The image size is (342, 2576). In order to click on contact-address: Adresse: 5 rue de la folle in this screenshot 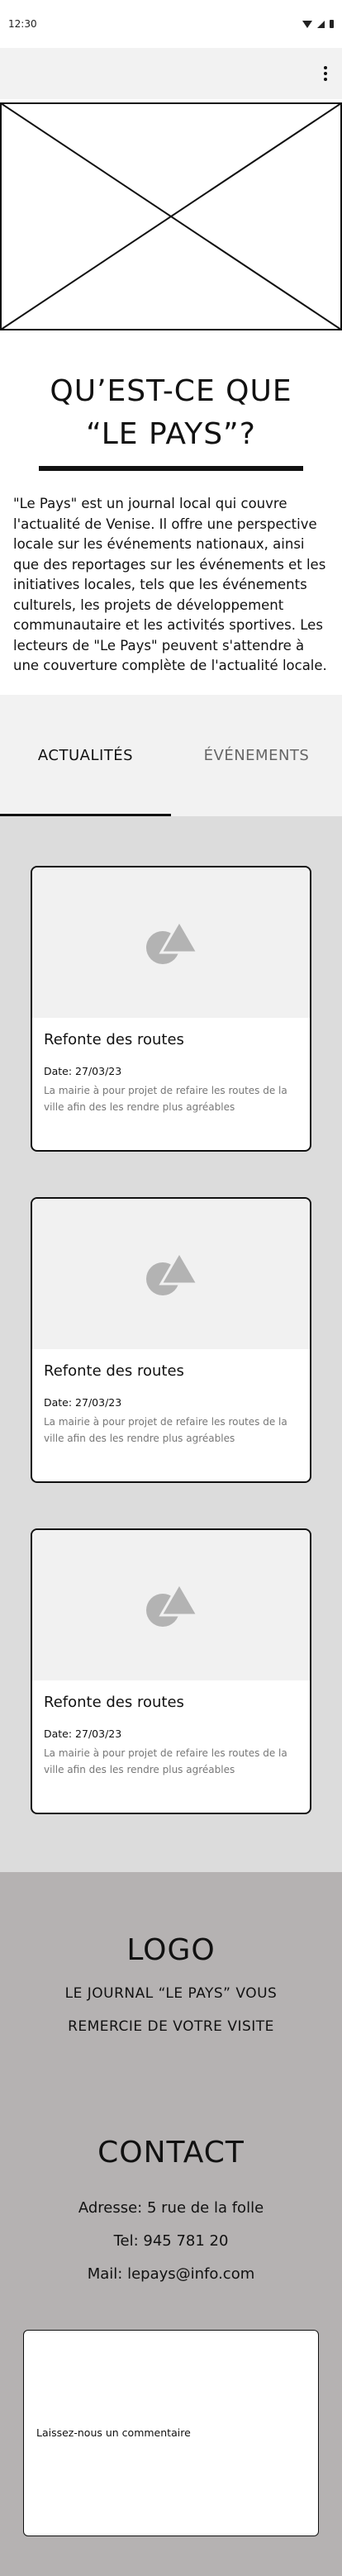, I will do `click(171, 2207)`.